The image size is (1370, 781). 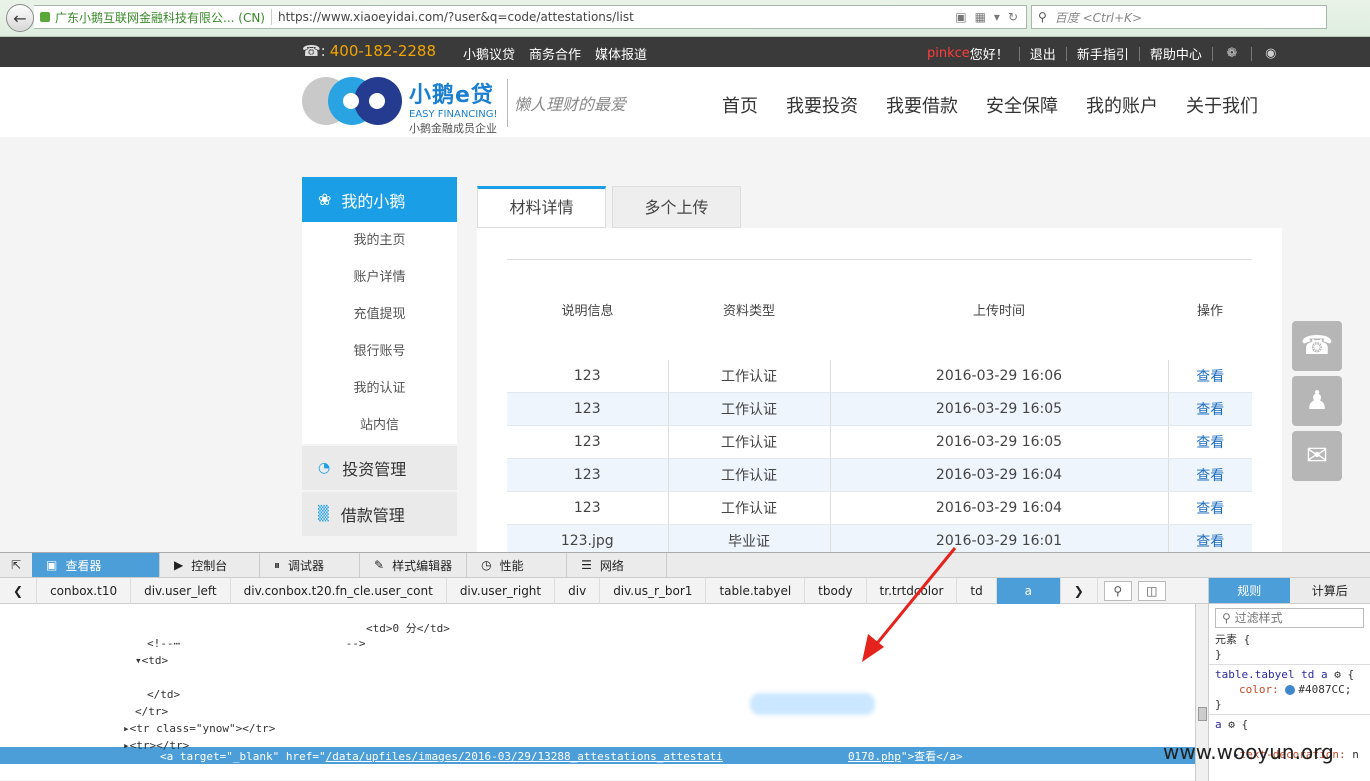 I want to click on rule-element: 元素 {, so click(x=1289, y=639).